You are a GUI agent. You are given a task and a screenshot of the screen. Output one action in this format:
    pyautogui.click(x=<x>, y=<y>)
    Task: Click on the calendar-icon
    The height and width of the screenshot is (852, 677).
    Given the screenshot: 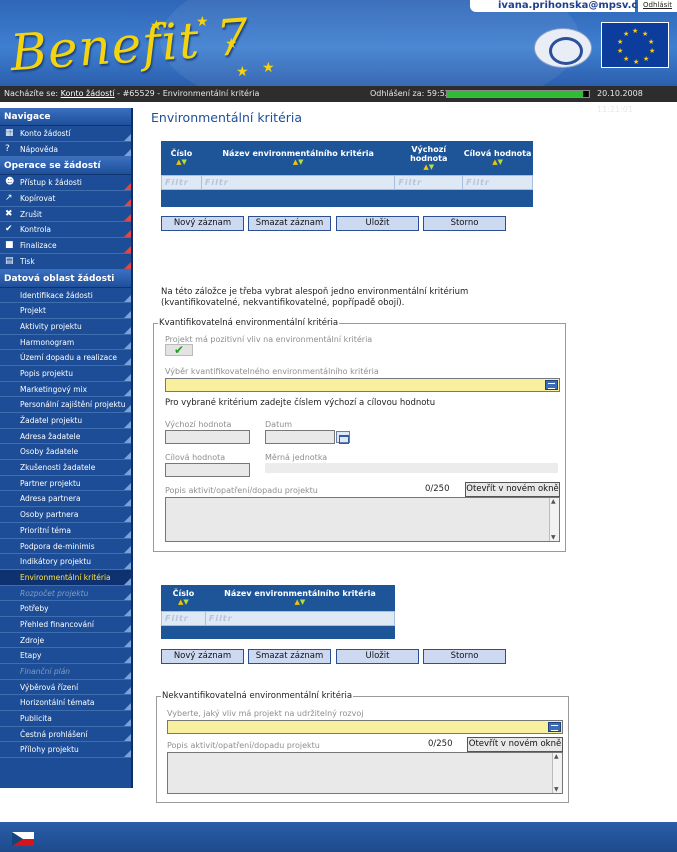 What is the action you would take?
    pyautogui.click(x=343, y=437)
    